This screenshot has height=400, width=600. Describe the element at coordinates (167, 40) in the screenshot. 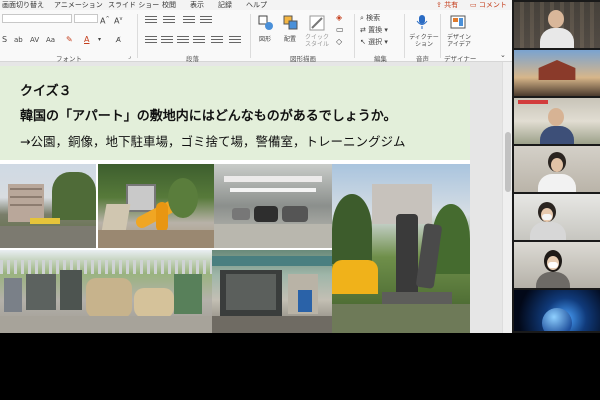

I see `align-center-icon` at that location.